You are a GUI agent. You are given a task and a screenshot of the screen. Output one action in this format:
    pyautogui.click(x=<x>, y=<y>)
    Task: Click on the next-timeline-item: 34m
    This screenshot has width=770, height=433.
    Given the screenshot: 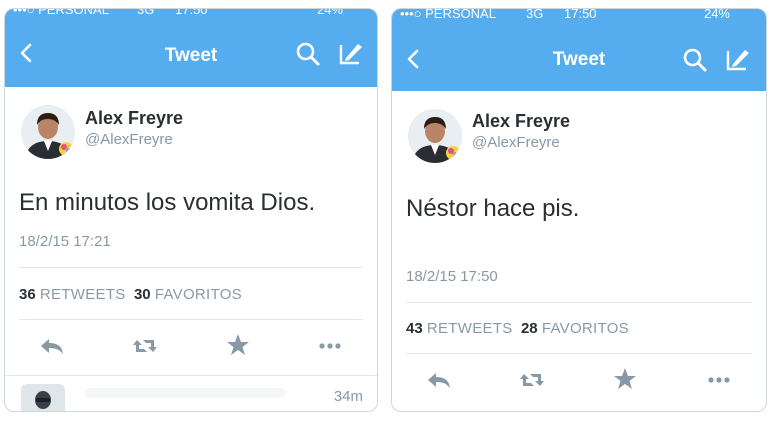 What is the action you would take?
    pyautogui.click(x=191, y=393)
    